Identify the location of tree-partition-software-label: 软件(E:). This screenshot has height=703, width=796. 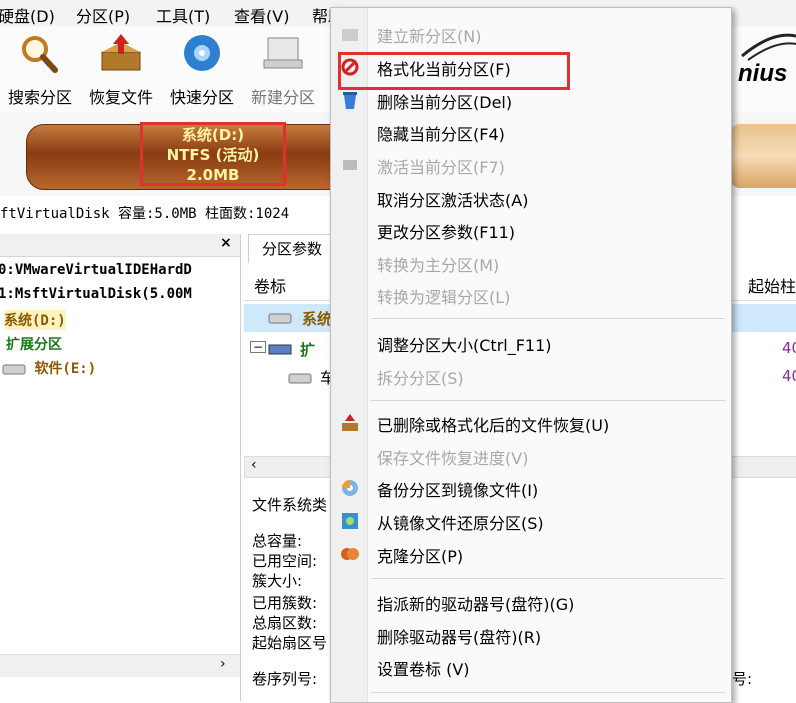
(65, 369).